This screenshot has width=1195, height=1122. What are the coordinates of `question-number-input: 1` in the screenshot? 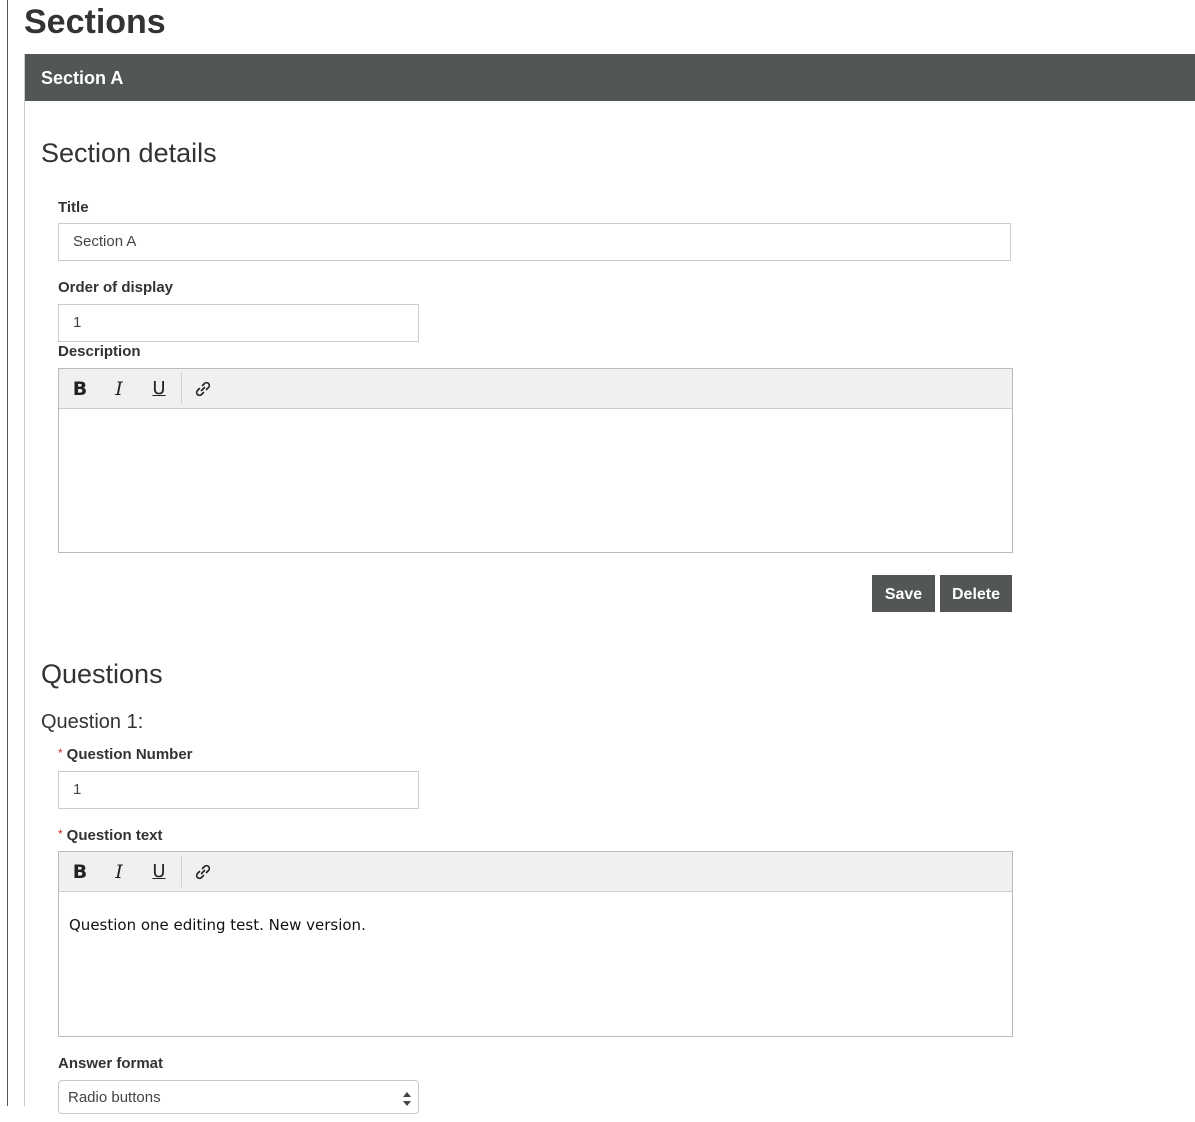 It's located at (238, 790).